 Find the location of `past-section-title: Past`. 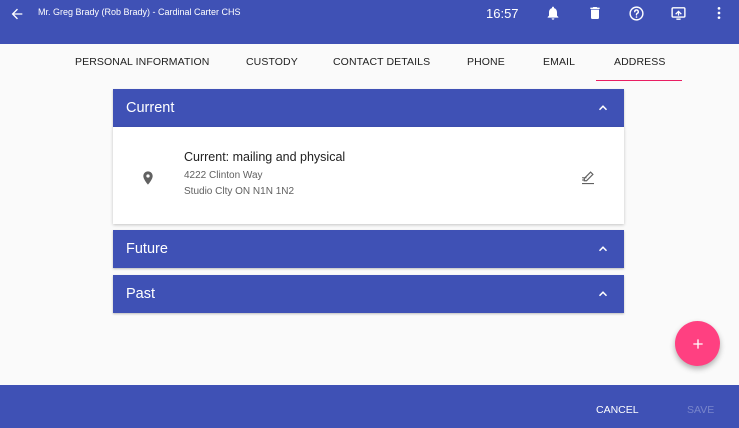

past-section-title: Past is located at coordinates (141, 294).